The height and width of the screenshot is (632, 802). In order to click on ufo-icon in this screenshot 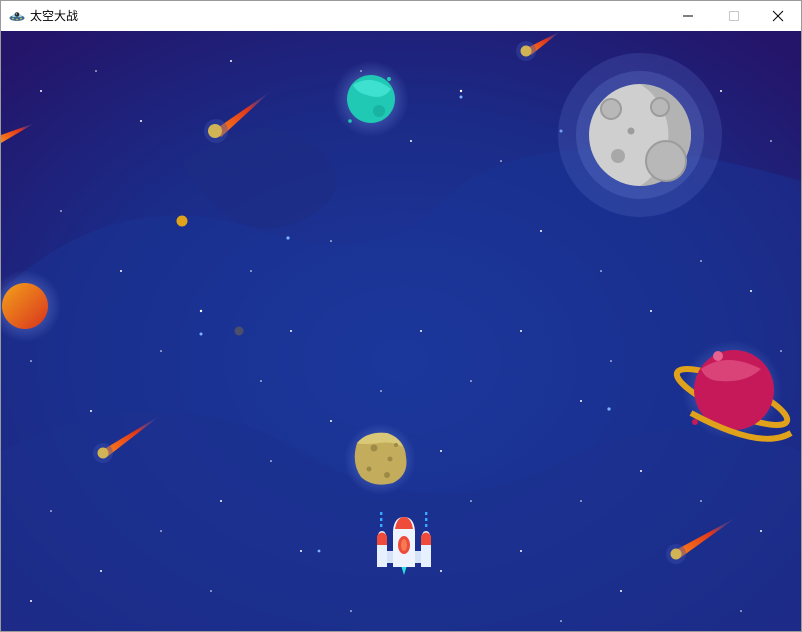, I will do `click(17, 16)`.